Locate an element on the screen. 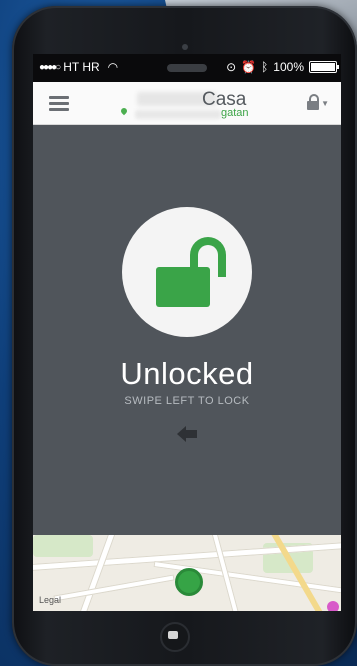 The height and width of the screenshot is (666, 357). location-map: Legal is located at coordinates (187, 573).